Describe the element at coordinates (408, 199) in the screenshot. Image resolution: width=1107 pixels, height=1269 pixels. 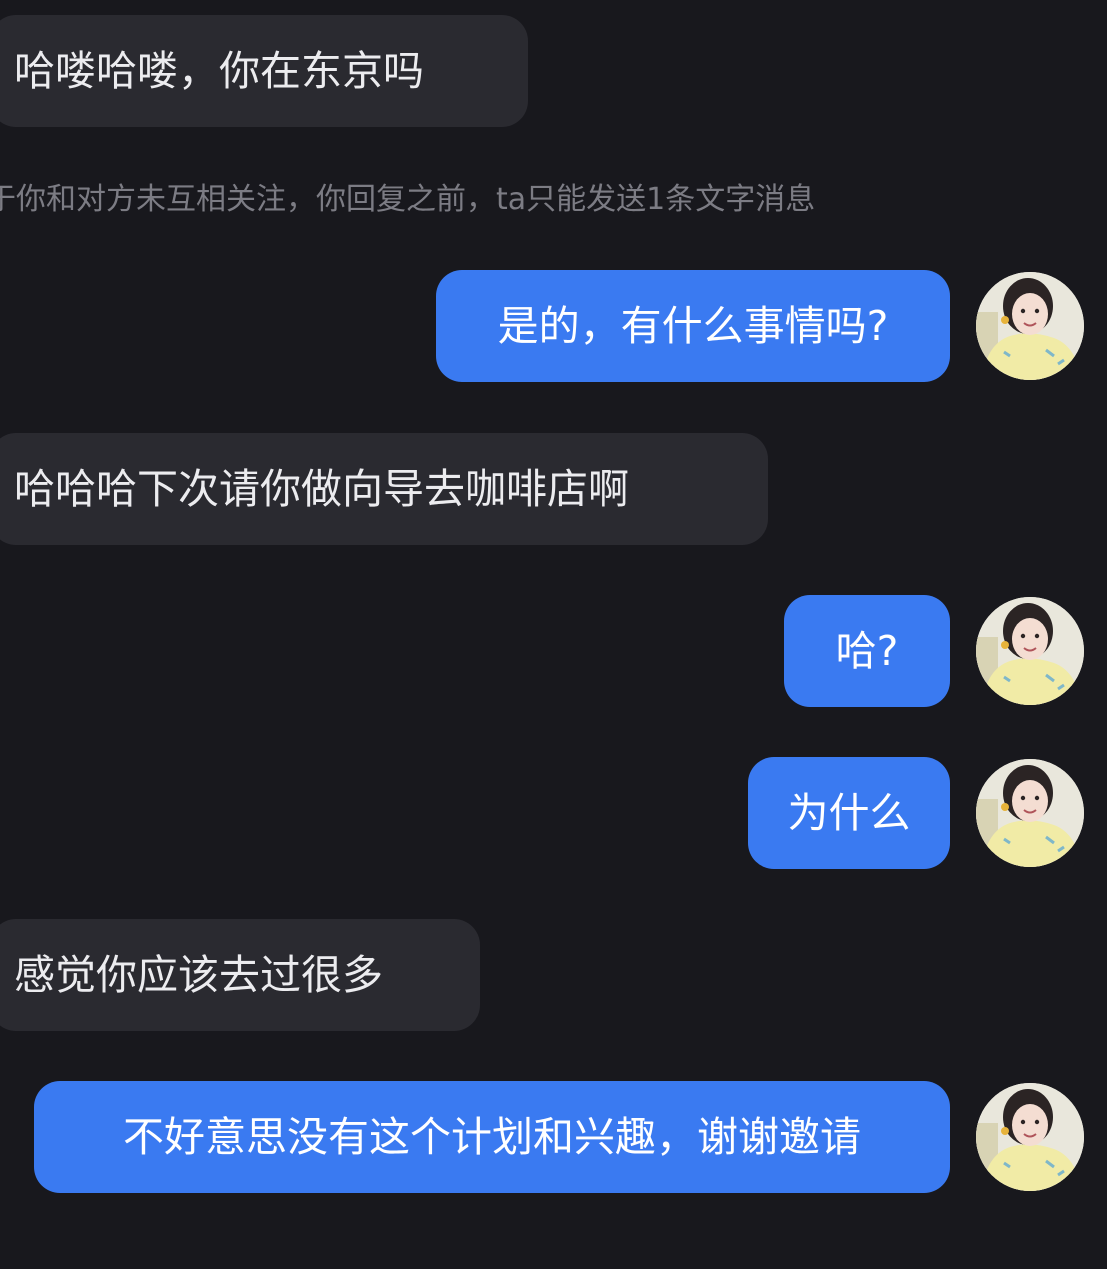
I see `follow-restriction-notice: 于你和对方未互相关注，你回复之前，ta只能发送1条文字消息` at that location.